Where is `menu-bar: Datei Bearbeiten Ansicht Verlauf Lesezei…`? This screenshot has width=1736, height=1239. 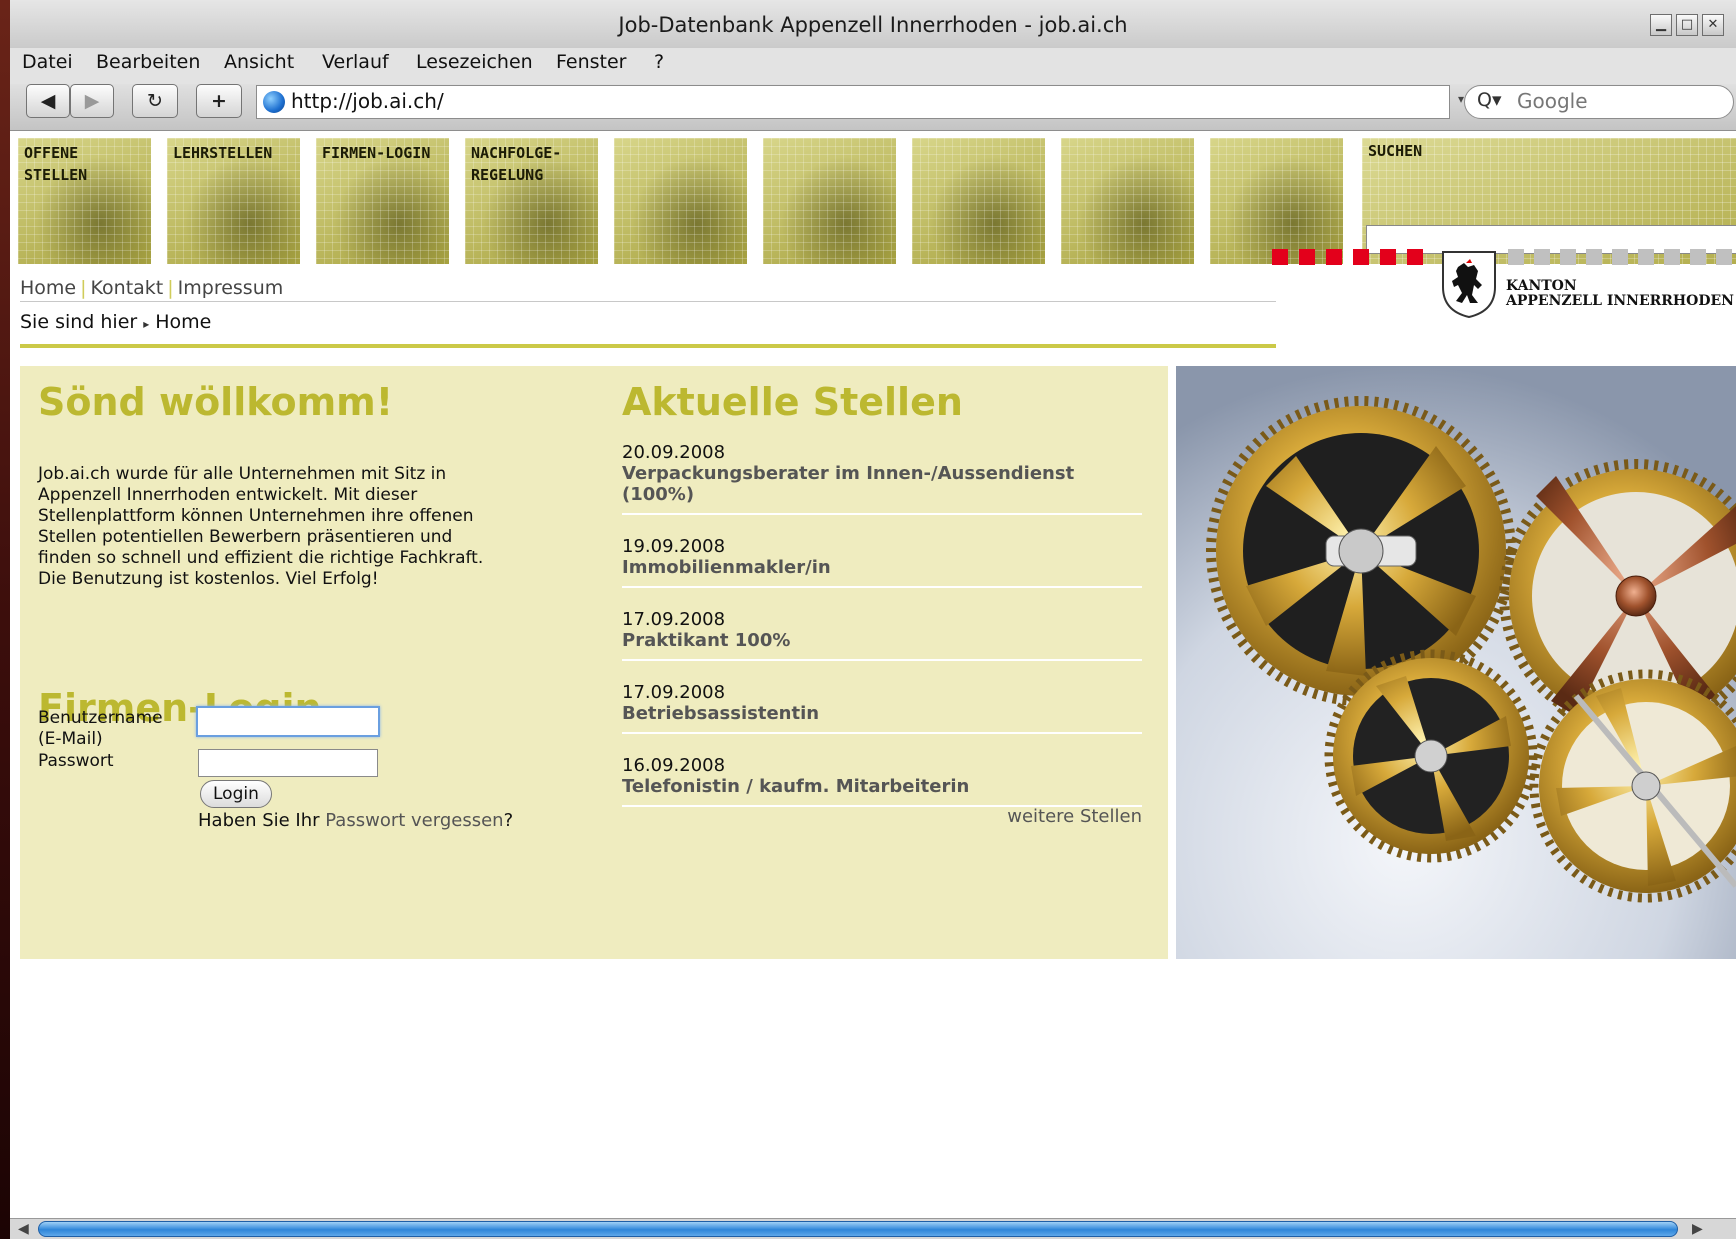 menu-bar: Datei Bearbeiten Ansicht Verlauf Lesezei… is located at coordinates (873, 66).